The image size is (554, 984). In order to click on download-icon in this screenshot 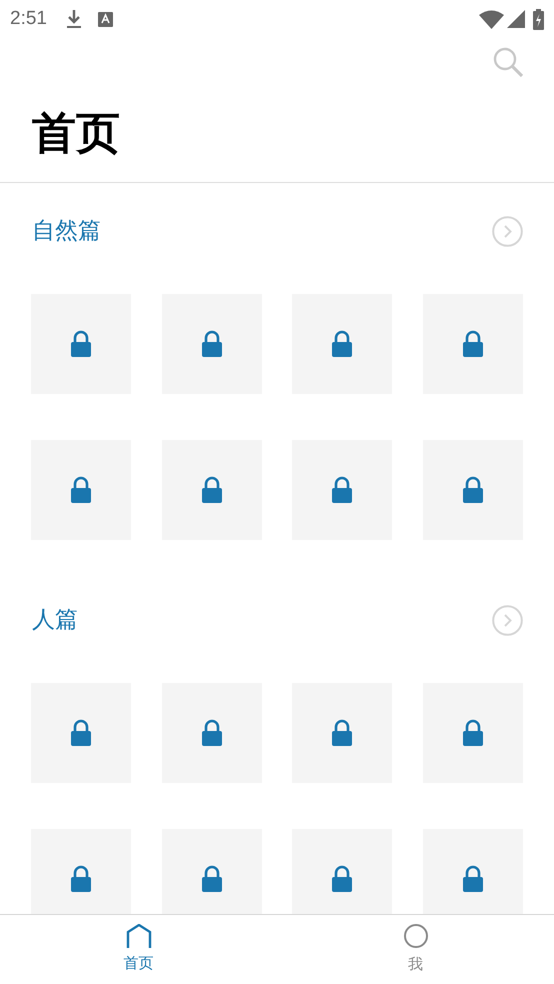, I will do `click(74, 19)`.